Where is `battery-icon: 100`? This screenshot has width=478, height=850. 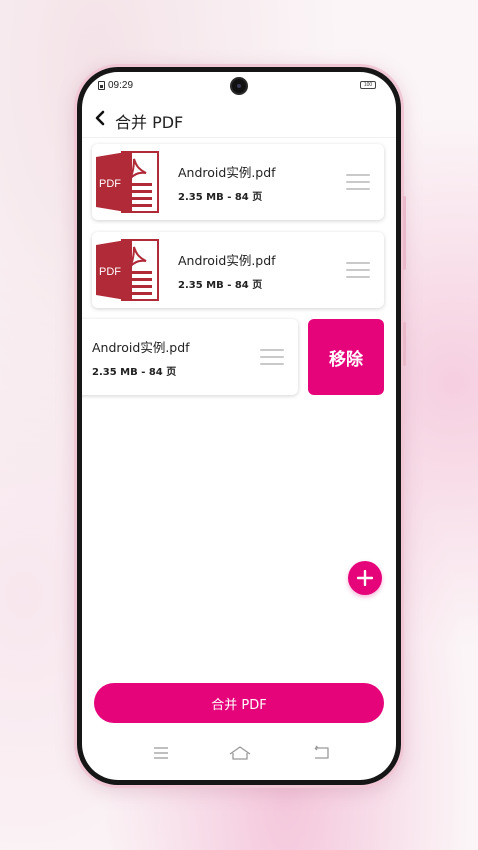
battery-icon: 100 is located at coordinates (368, 85).